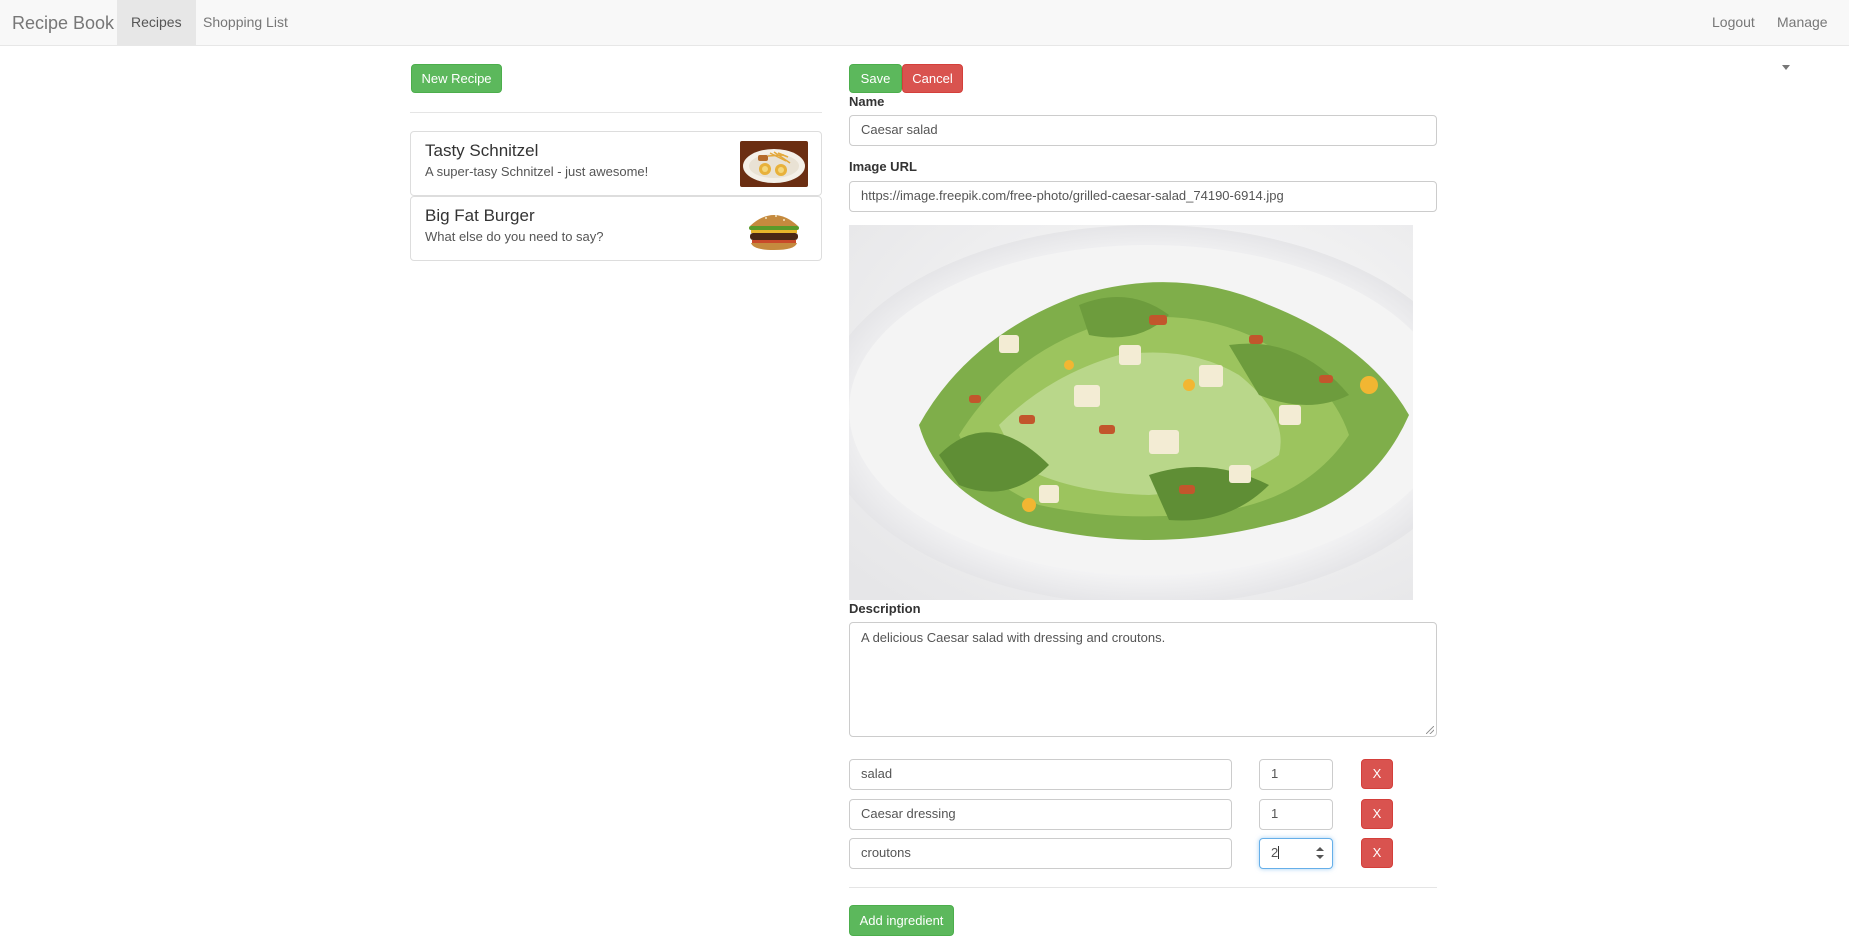  Describe the element at coordinates (1320, 853) in the screenshot. I see `number-spinner-icon` at that location.